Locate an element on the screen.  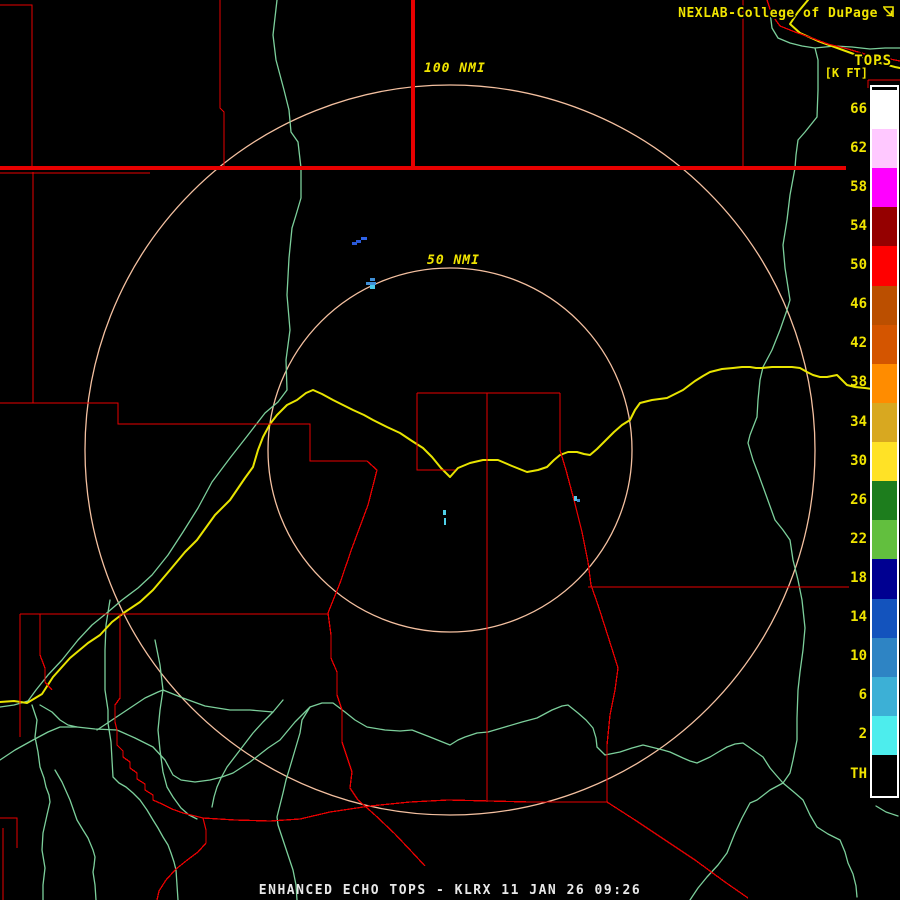
scale-label-6: 6 is located at coordinates (862, 695).